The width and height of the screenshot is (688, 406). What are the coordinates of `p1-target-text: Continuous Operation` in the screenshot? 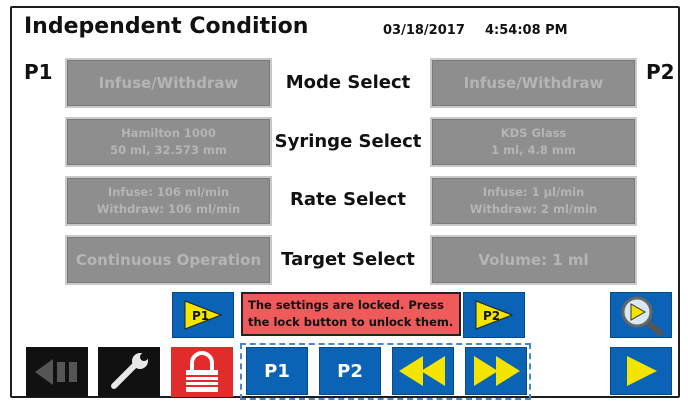 It's located at (168, 260).